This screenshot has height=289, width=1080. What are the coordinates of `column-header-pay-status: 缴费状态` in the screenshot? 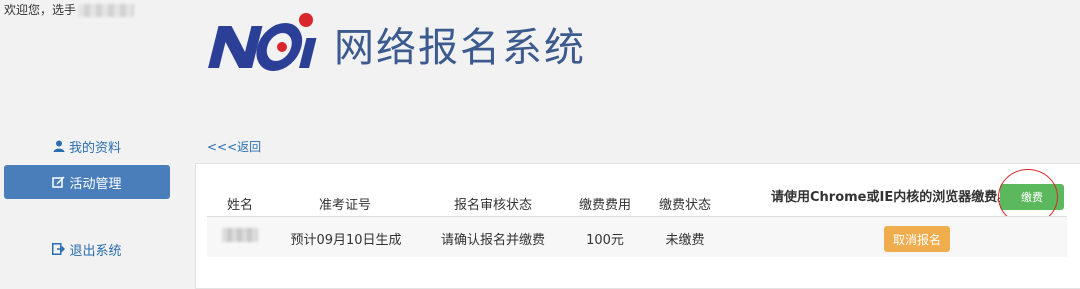 It's located at (684, 205).